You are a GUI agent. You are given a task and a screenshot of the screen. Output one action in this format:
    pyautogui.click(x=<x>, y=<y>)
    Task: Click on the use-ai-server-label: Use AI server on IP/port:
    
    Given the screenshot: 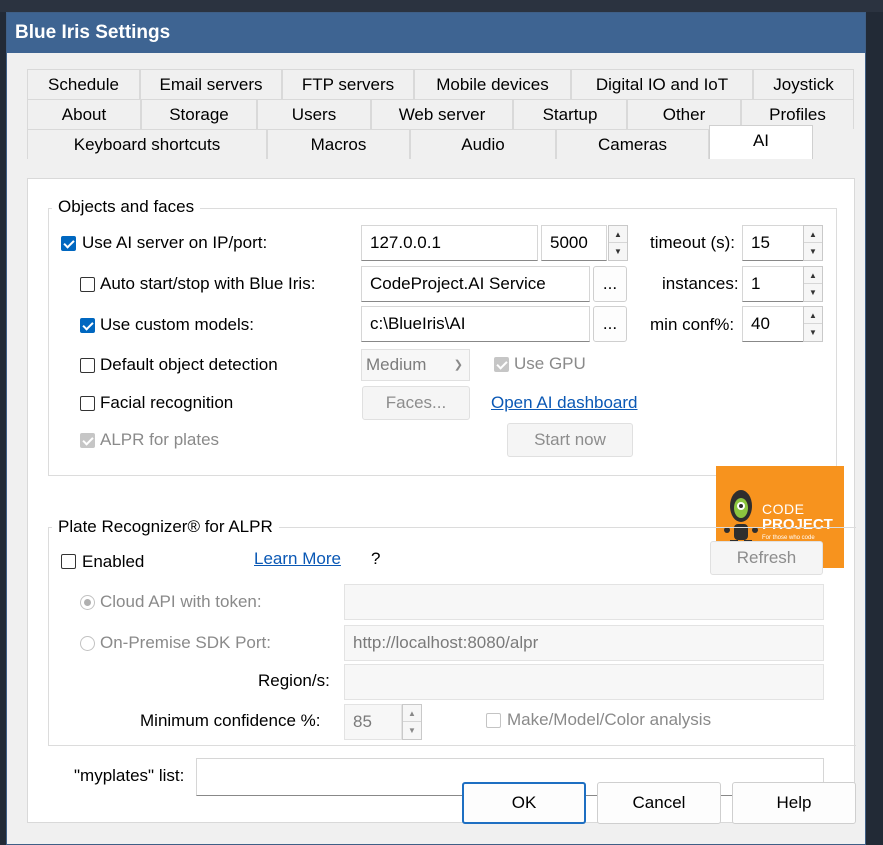 What is the action you would take?
    pyautogui.click(x=175, y=242)
    